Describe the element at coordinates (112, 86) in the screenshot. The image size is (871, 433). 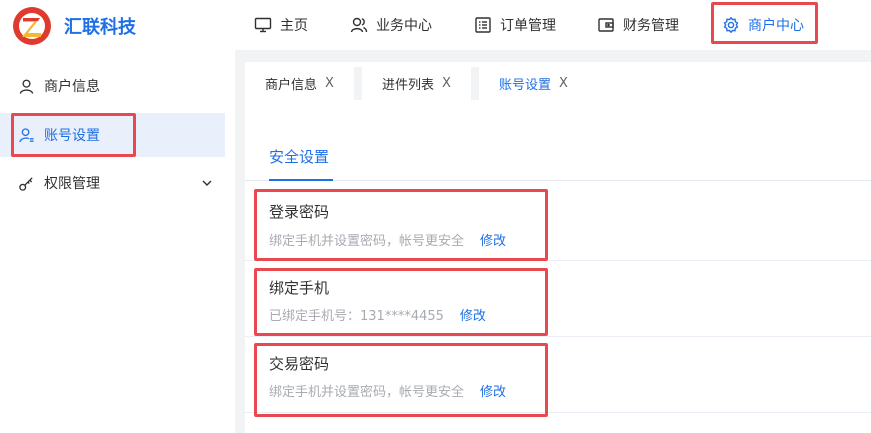
I see `sidebar-item-merchant-info: 商户信息` at that location.